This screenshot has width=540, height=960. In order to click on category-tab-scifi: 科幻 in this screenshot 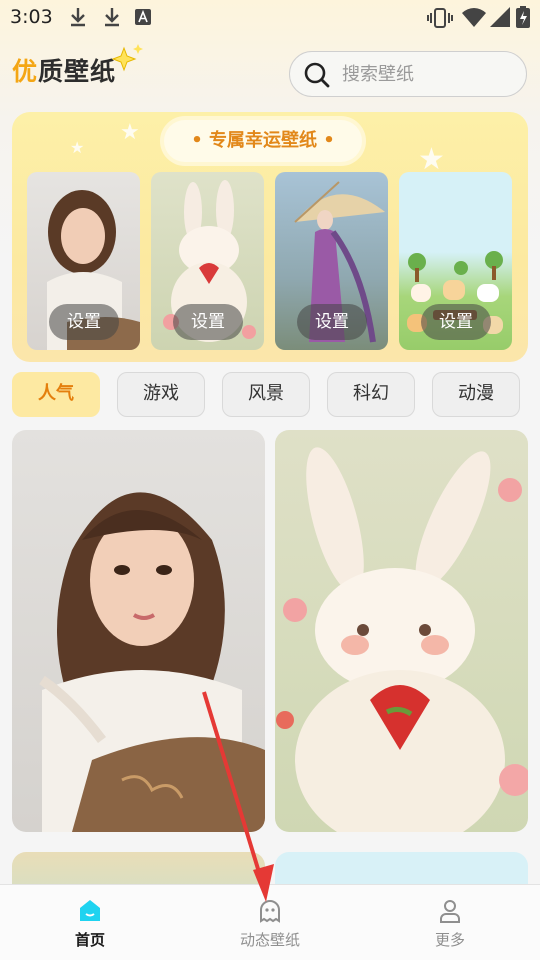, I will do `click(371, 394)`.